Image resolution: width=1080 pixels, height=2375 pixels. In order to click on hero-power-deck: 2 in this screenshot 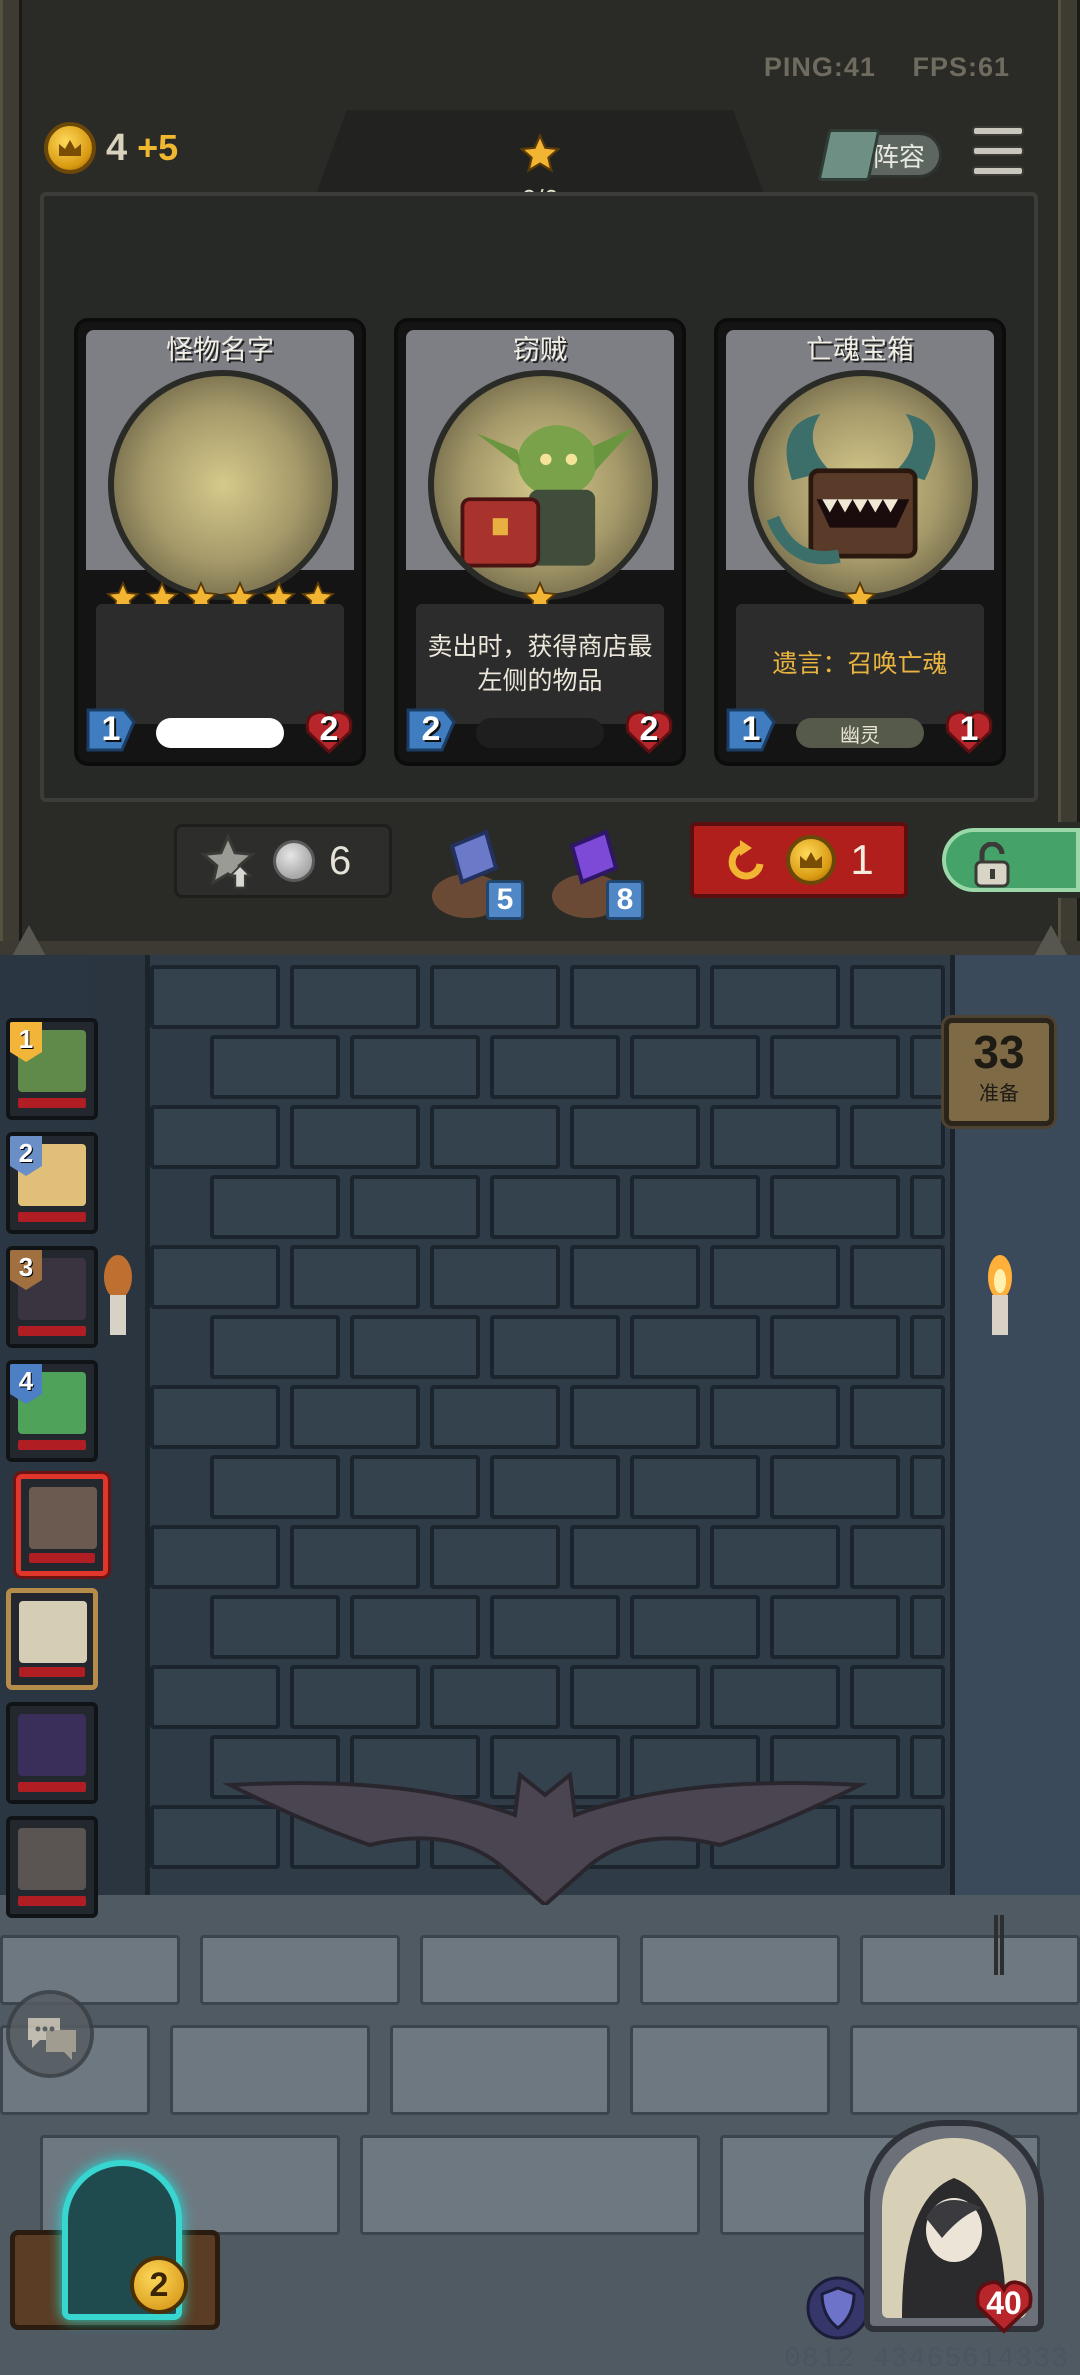, I will do `click(115, 2245)`.